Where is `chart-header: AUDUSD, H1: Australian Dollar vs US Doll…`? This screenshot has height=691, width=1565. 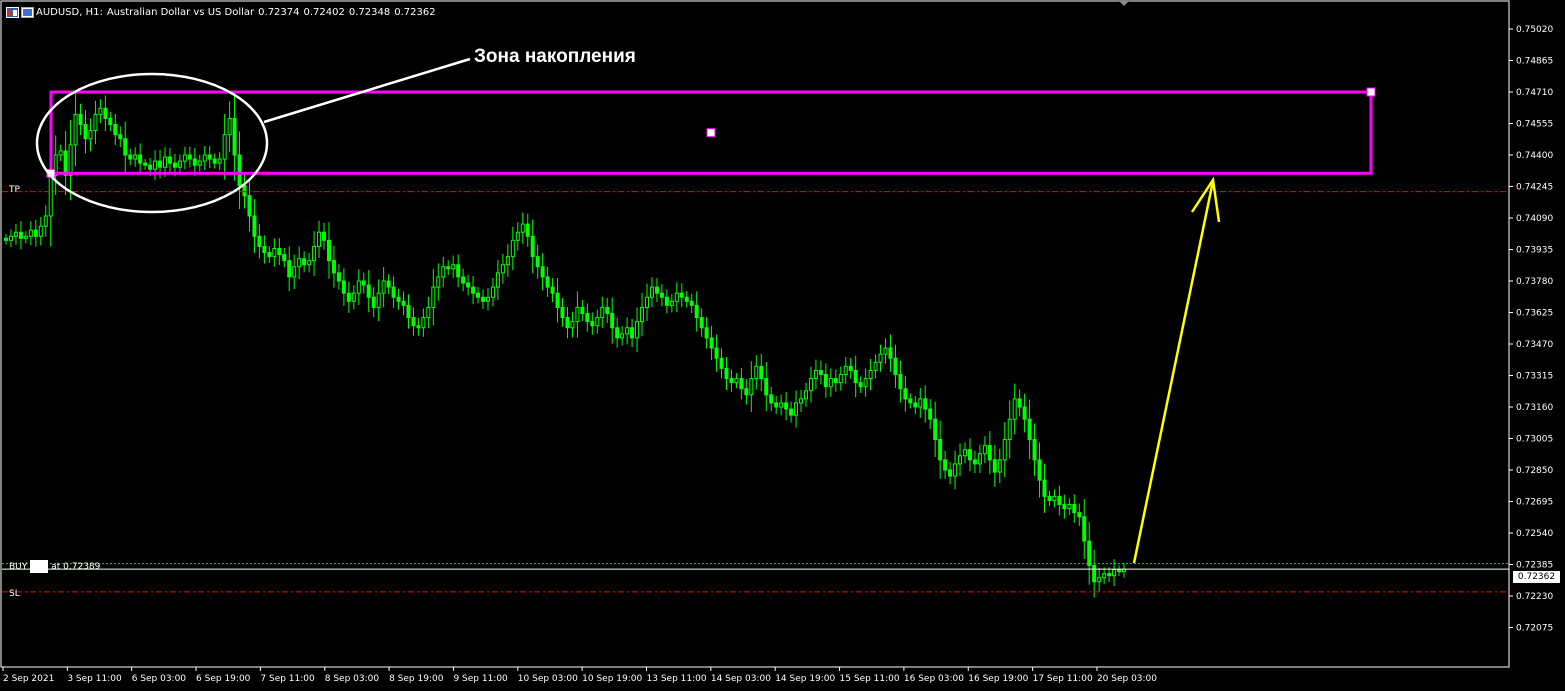 chart-header: AUDUSD, H1: Australian Dollar vs US Doll… is located at coordinates (223, 12).